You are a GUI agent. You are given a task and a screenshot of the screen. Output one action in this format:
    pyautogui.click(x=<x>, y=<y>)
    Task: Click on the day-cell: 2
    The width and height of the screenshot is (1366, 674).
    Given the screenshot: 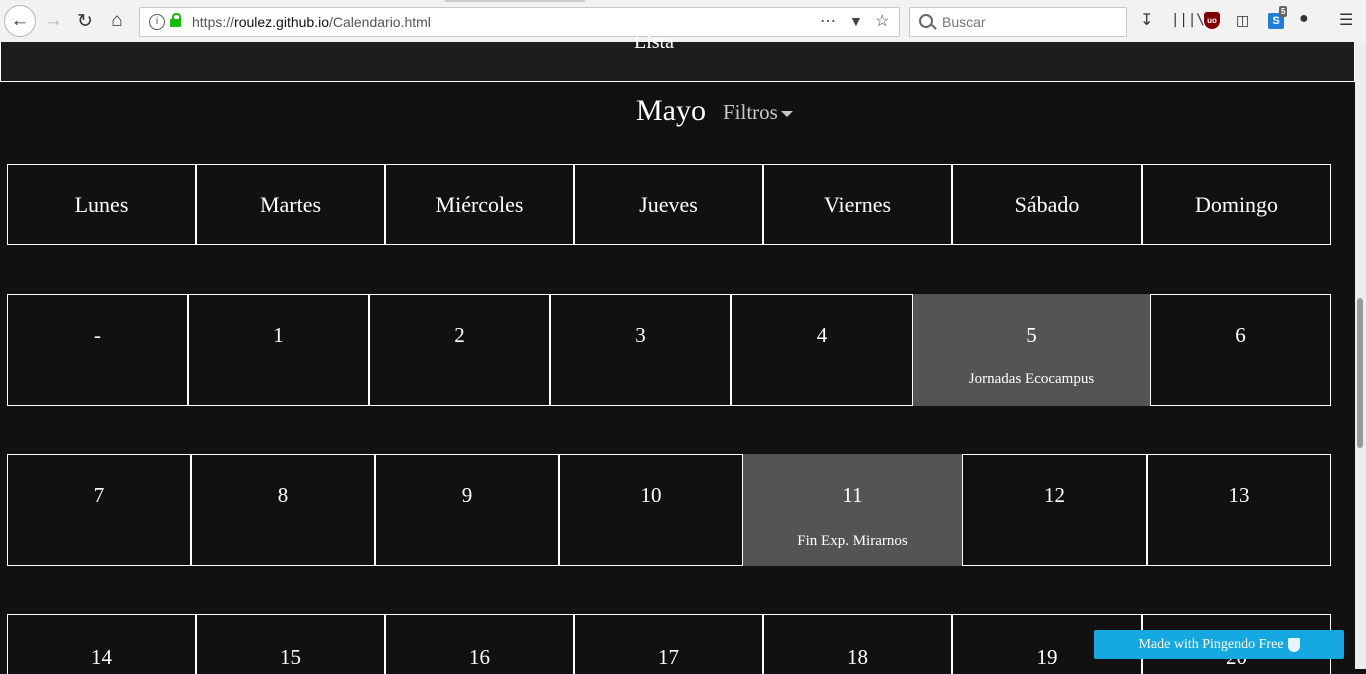 What is the action you would take?
    pyautogui.click(x=459, y=350)
    